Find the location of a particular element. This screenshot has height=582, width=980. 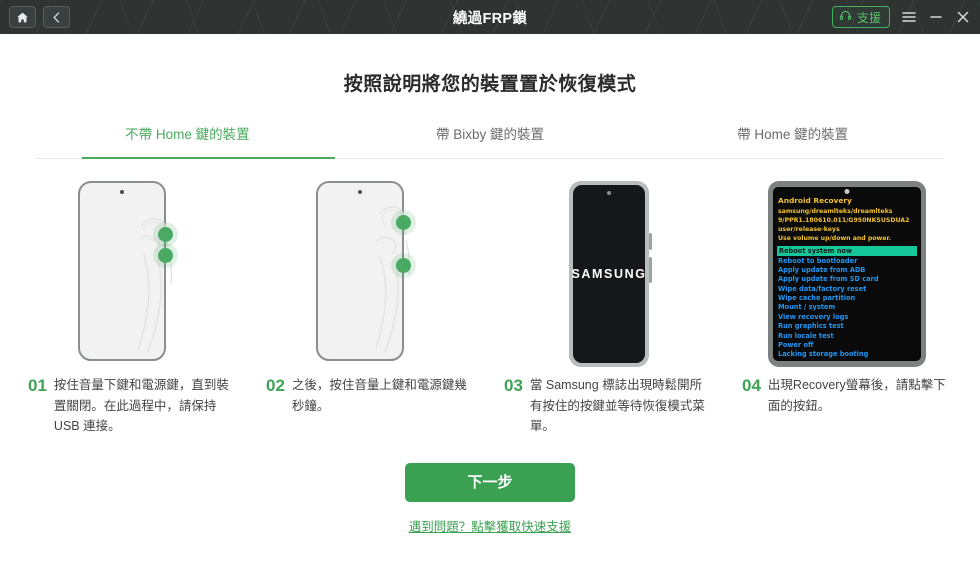

press-point-volume-down is located at coordinates (165, 234).